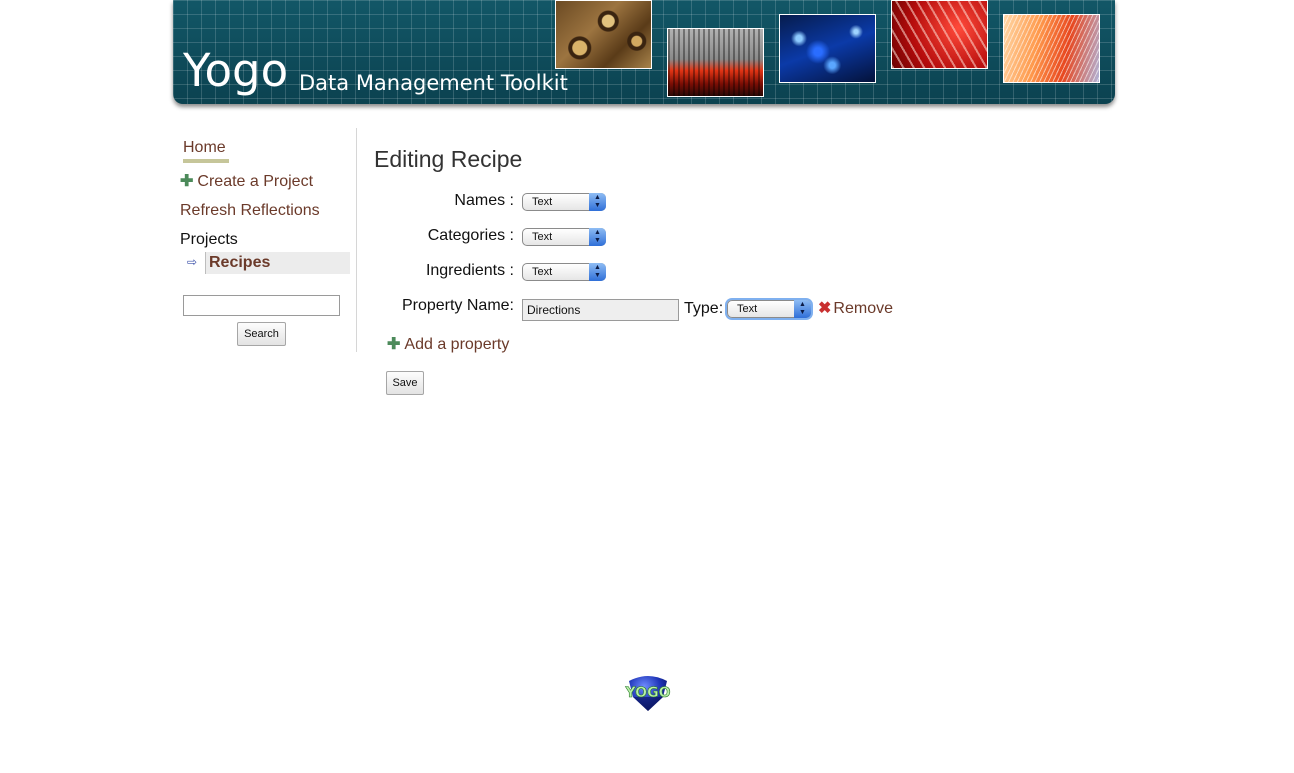 This screenshot has height=773, width=1294. Describe the element at coordinates (448, 159) in the screenshot. I see `page-title: Editing Recipe` at that location.